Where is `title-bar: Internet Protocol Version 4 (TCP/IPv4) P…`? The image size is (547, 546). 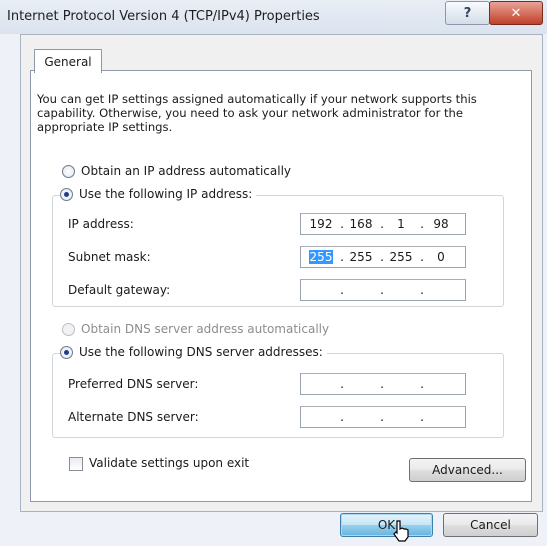
title-bar: Internet Protocol Version 4 (TCP/IPv4) P… is located at coordinates (273, 17).